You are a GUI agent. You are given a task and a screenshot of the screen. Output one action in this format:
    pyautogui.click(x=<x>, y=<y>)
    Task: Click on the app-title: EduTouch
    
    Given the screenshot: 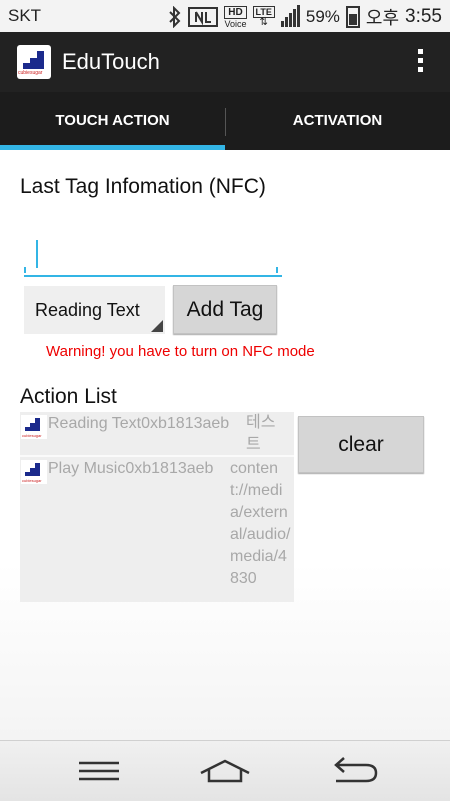 What is the action you would take?
    pyautogui.click(x=111, y=61)
    